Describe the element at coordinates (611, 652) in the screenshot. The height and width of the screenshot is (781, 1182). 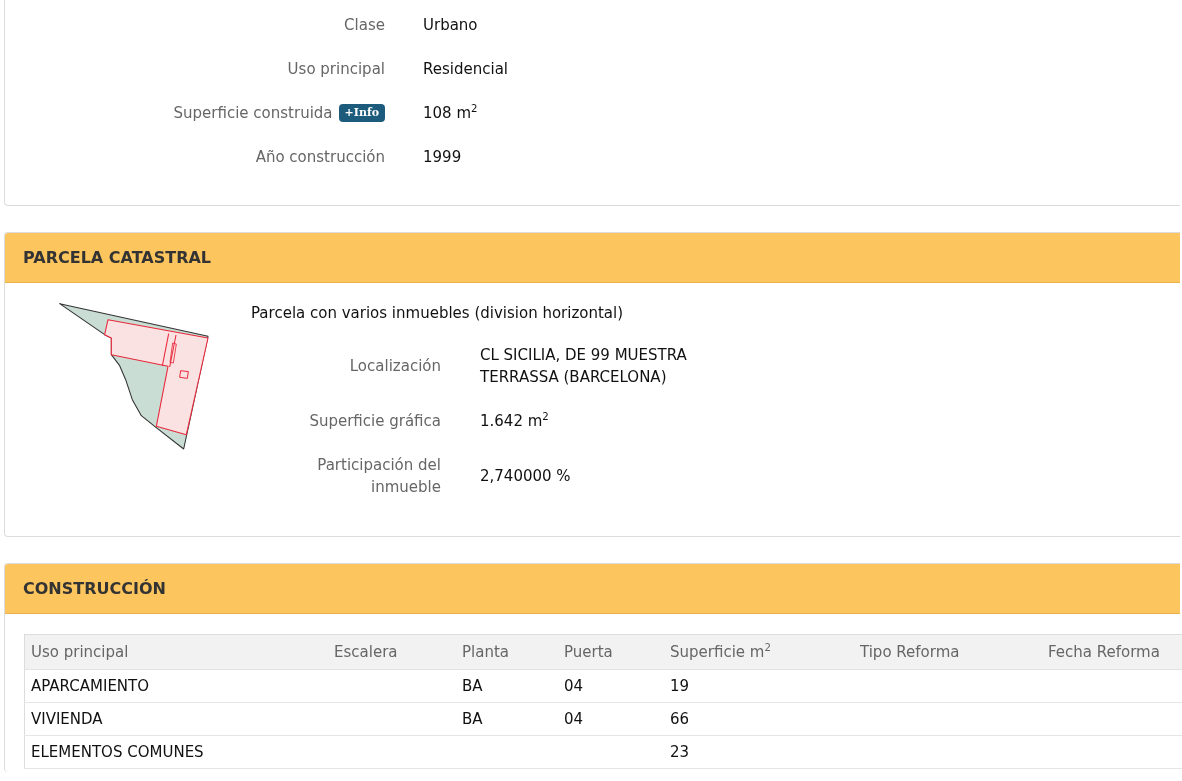
I see `column-header: Puerta` at that location.